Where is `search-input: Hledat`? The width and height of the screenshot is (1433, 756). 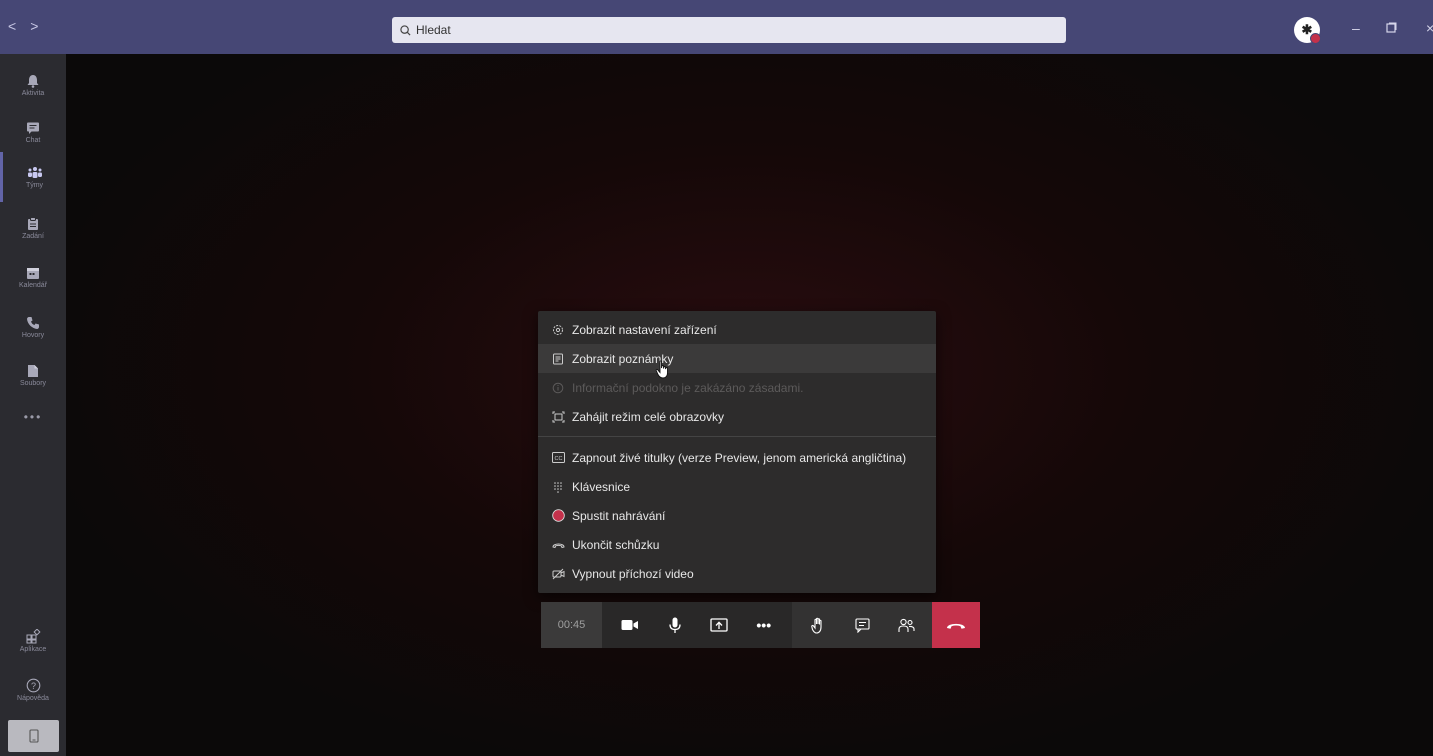
search-input: Hledat is located at coordinates (729, 30).